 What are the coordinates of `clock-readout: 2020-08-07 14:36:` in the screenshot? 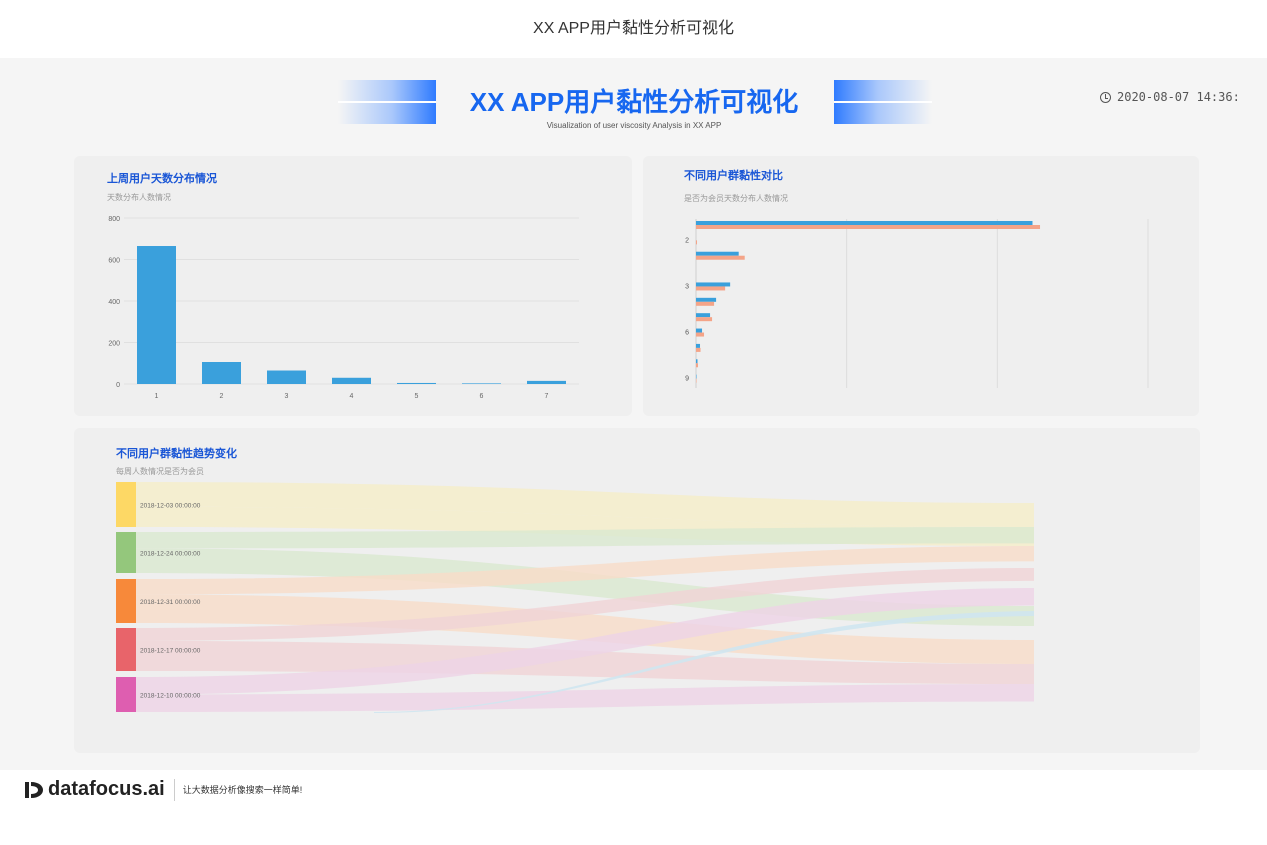 It's located at (1170, 97).